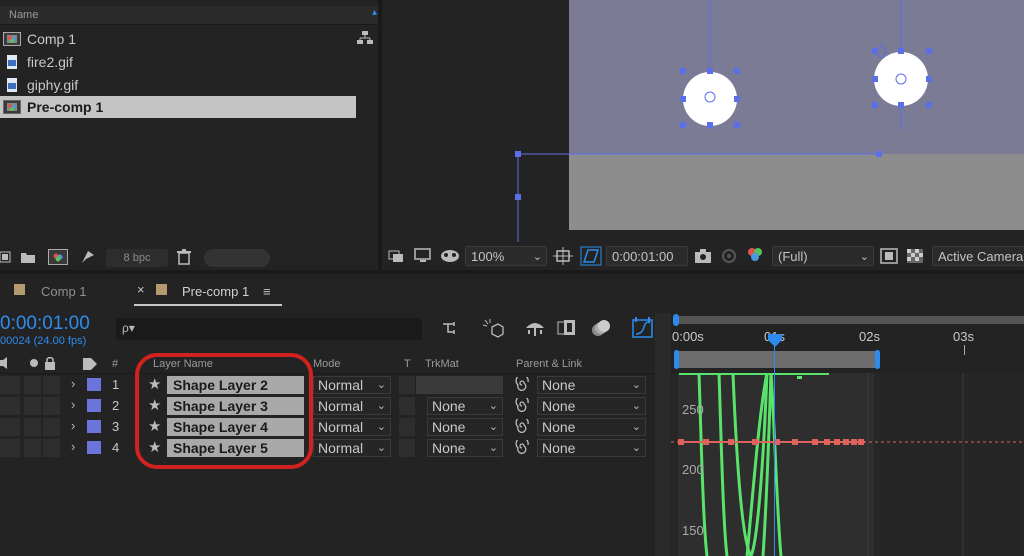 This screenshot has height=556, width=1024. I want to click on layer-row: › 2 ★ Shape Layer 3 Normal ⌄ None ⌄ None ⌄, so click(325, 406).